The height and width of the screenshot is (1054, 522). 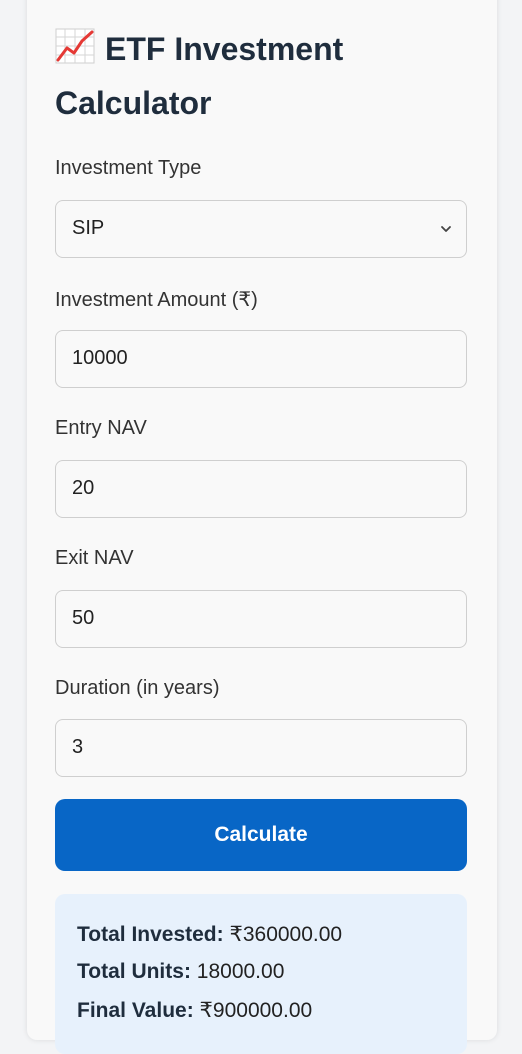 I want to click on investment-amount-value: 10000, so click(x=100, y=358).